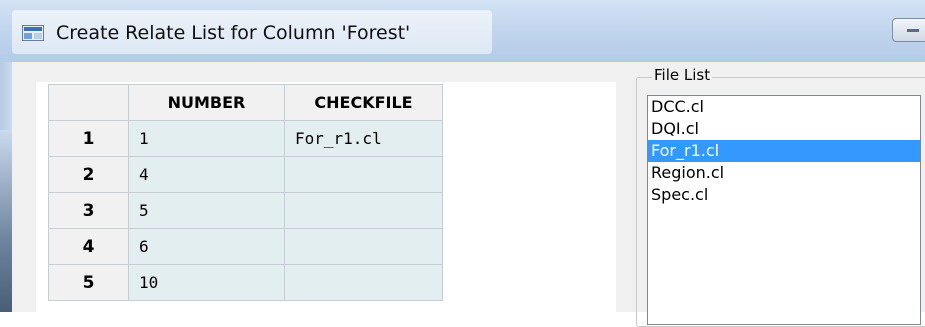 This screenshot has height=327, width=925. I want to click on table-row: 5 10, so click(245, 282).